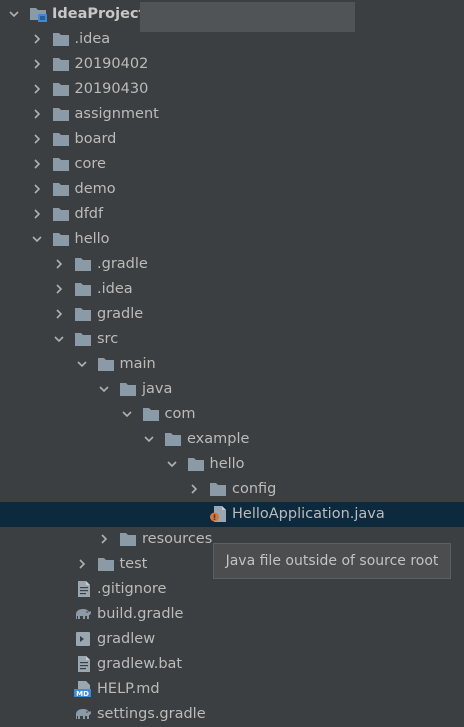 The height and width of the screenshot is (727, 464). Describe the element at coordinates (232, 64) in the screenshot. I see `tree-row: 20190402` at that location.